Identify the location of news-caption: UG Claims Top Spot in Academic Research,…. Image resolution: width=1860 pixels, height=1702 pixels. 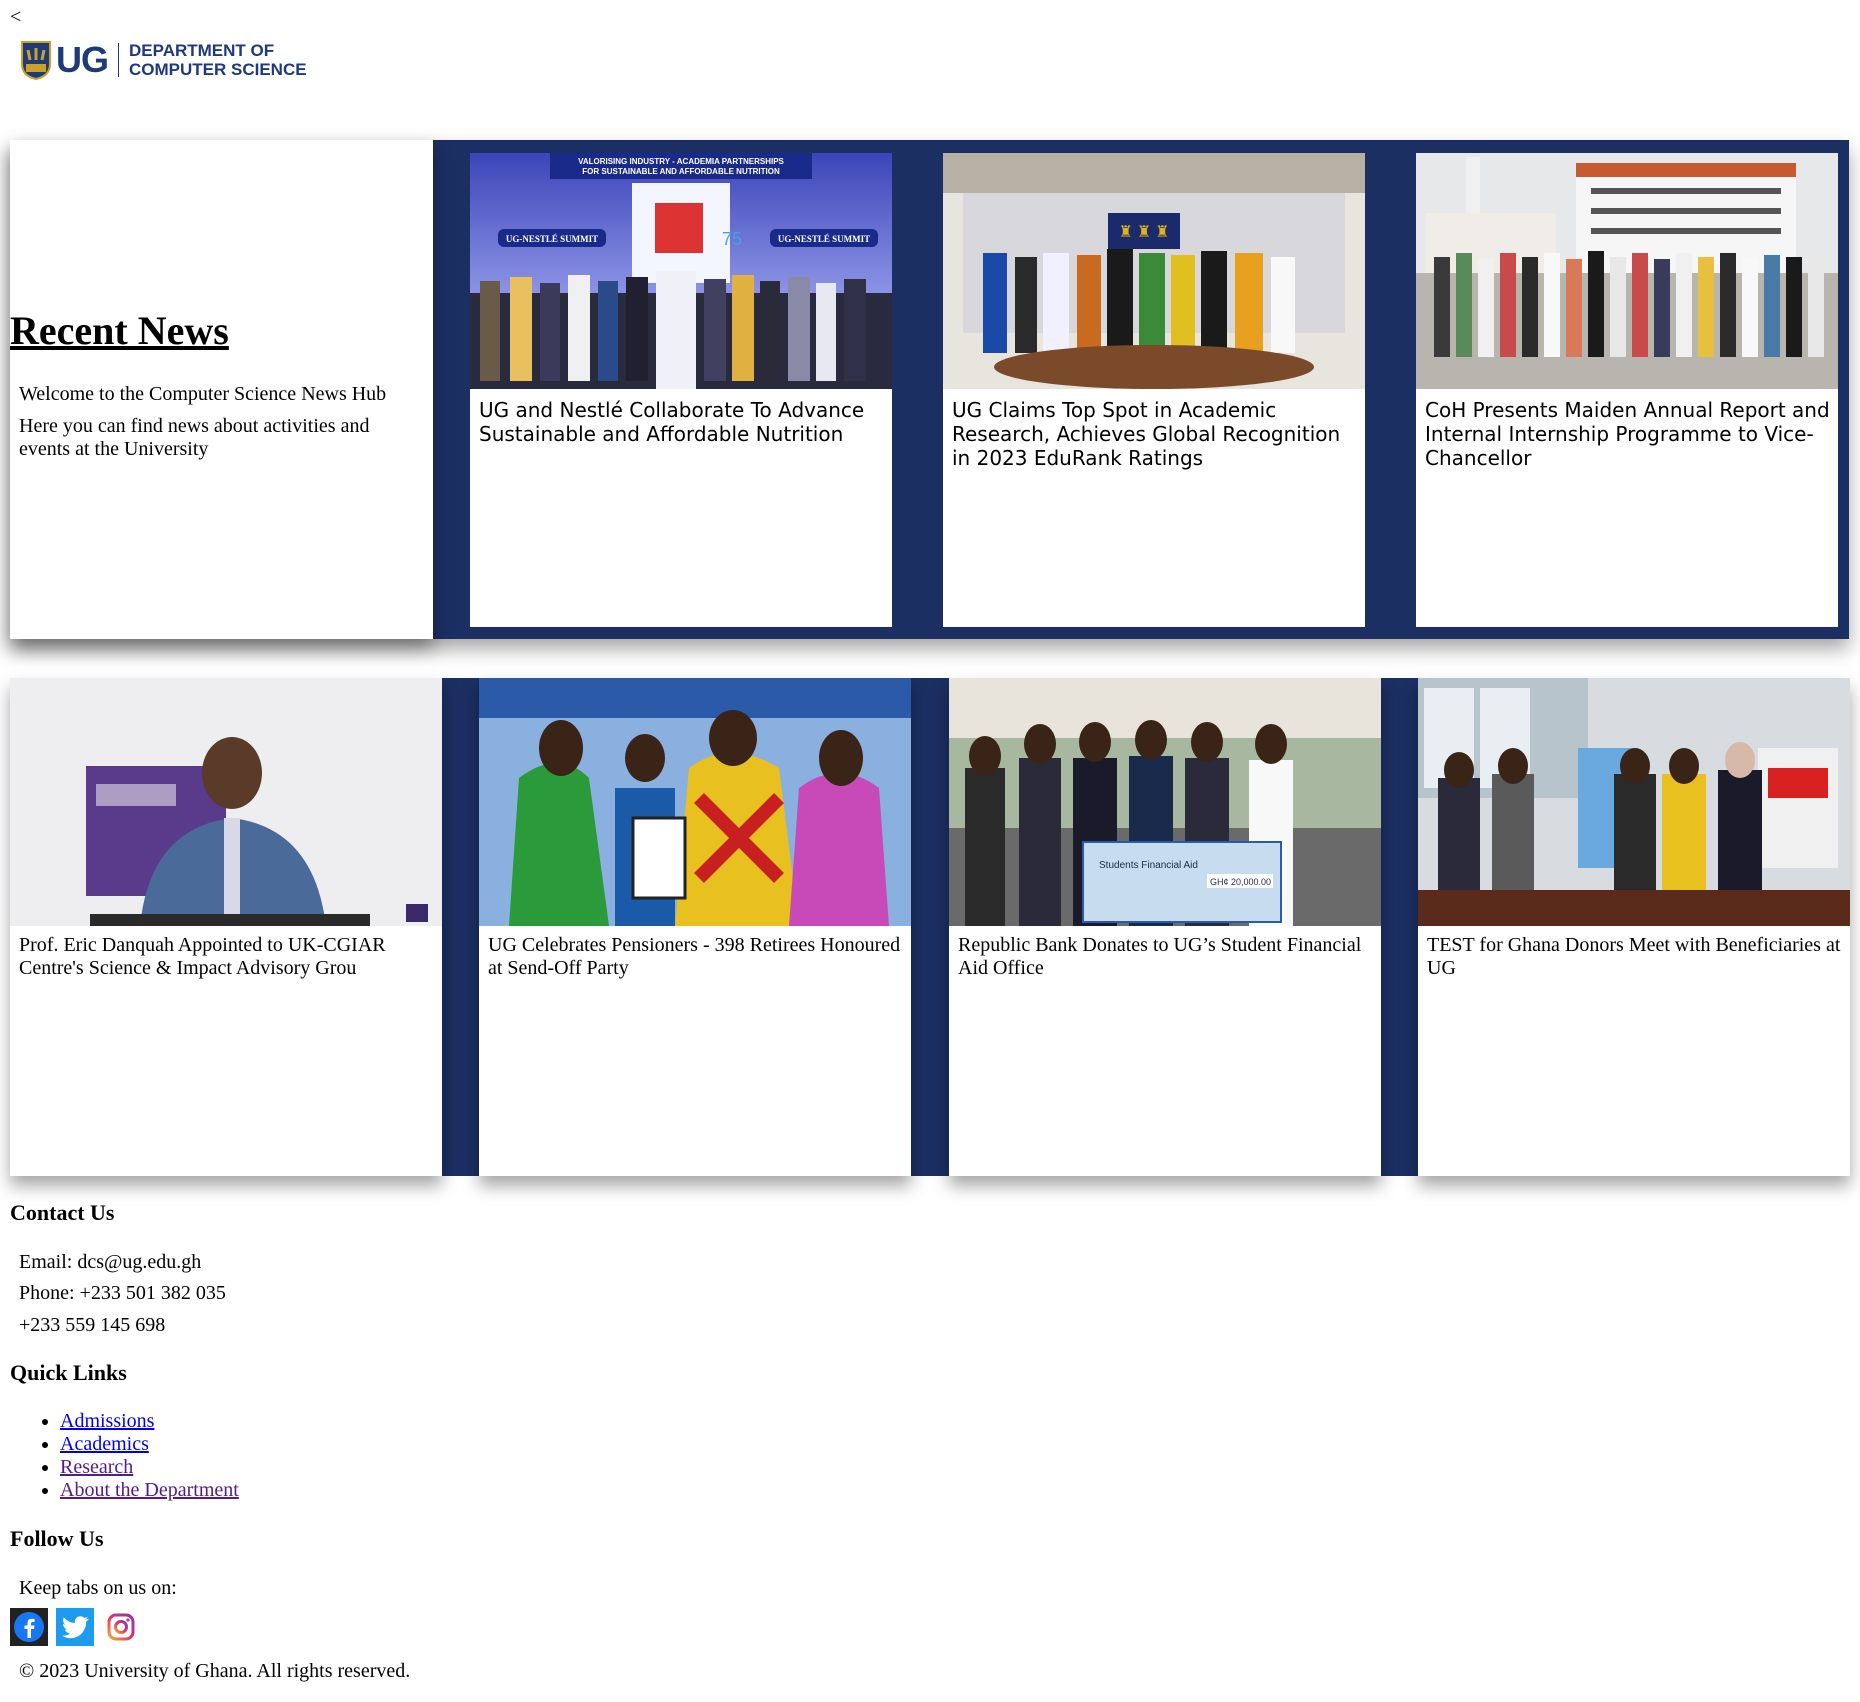
(1154, 434).